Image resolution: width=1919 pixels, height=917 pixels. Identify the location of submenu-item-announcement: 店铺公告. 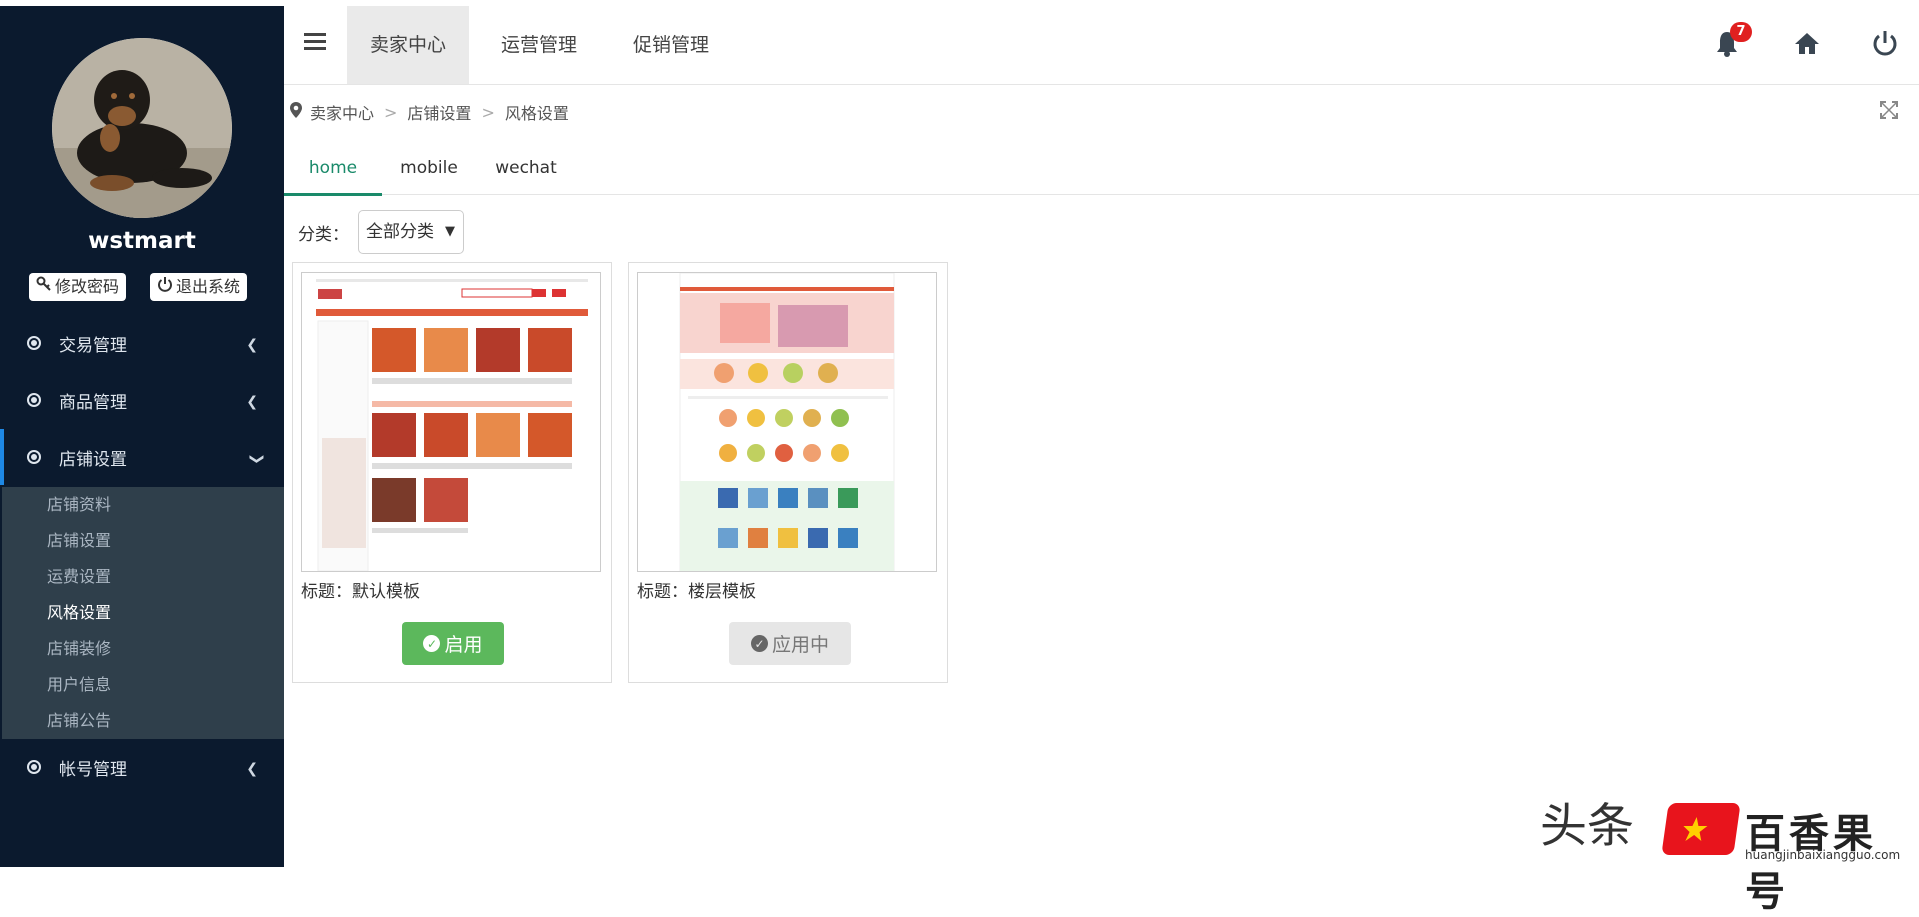
(143, 721).